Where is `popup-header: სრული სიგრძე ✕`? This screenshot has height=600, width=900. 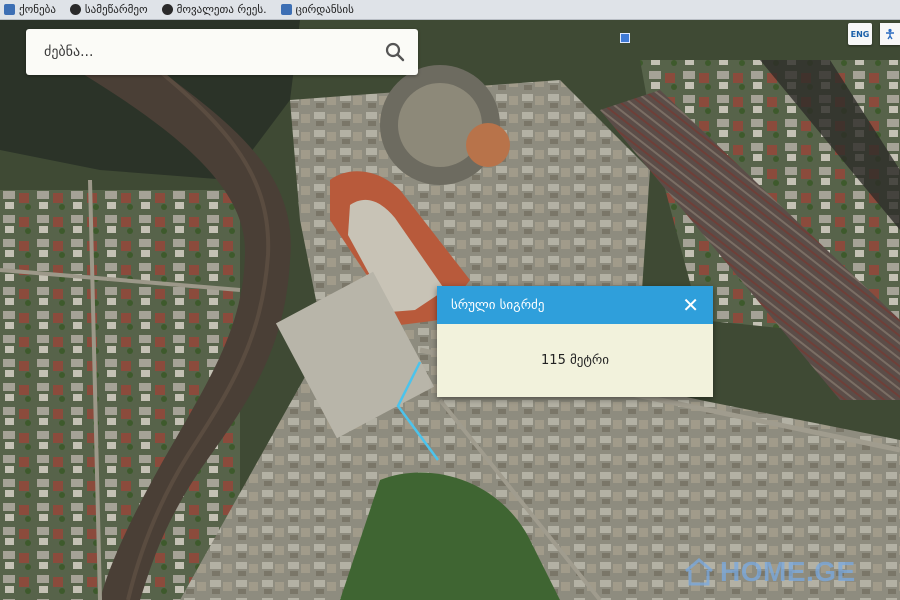
popup-header: სრული სიგრძე ✕ is located at coordinates (575, 305).